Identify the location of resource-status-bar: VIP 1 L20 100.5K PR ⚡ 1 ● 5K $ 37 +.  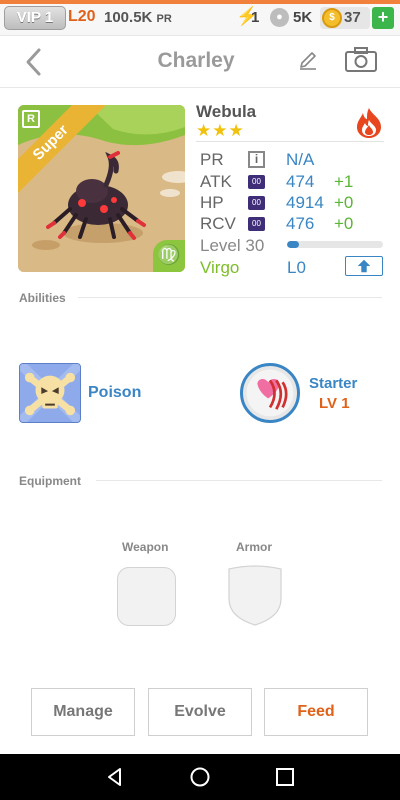
(200, 18).